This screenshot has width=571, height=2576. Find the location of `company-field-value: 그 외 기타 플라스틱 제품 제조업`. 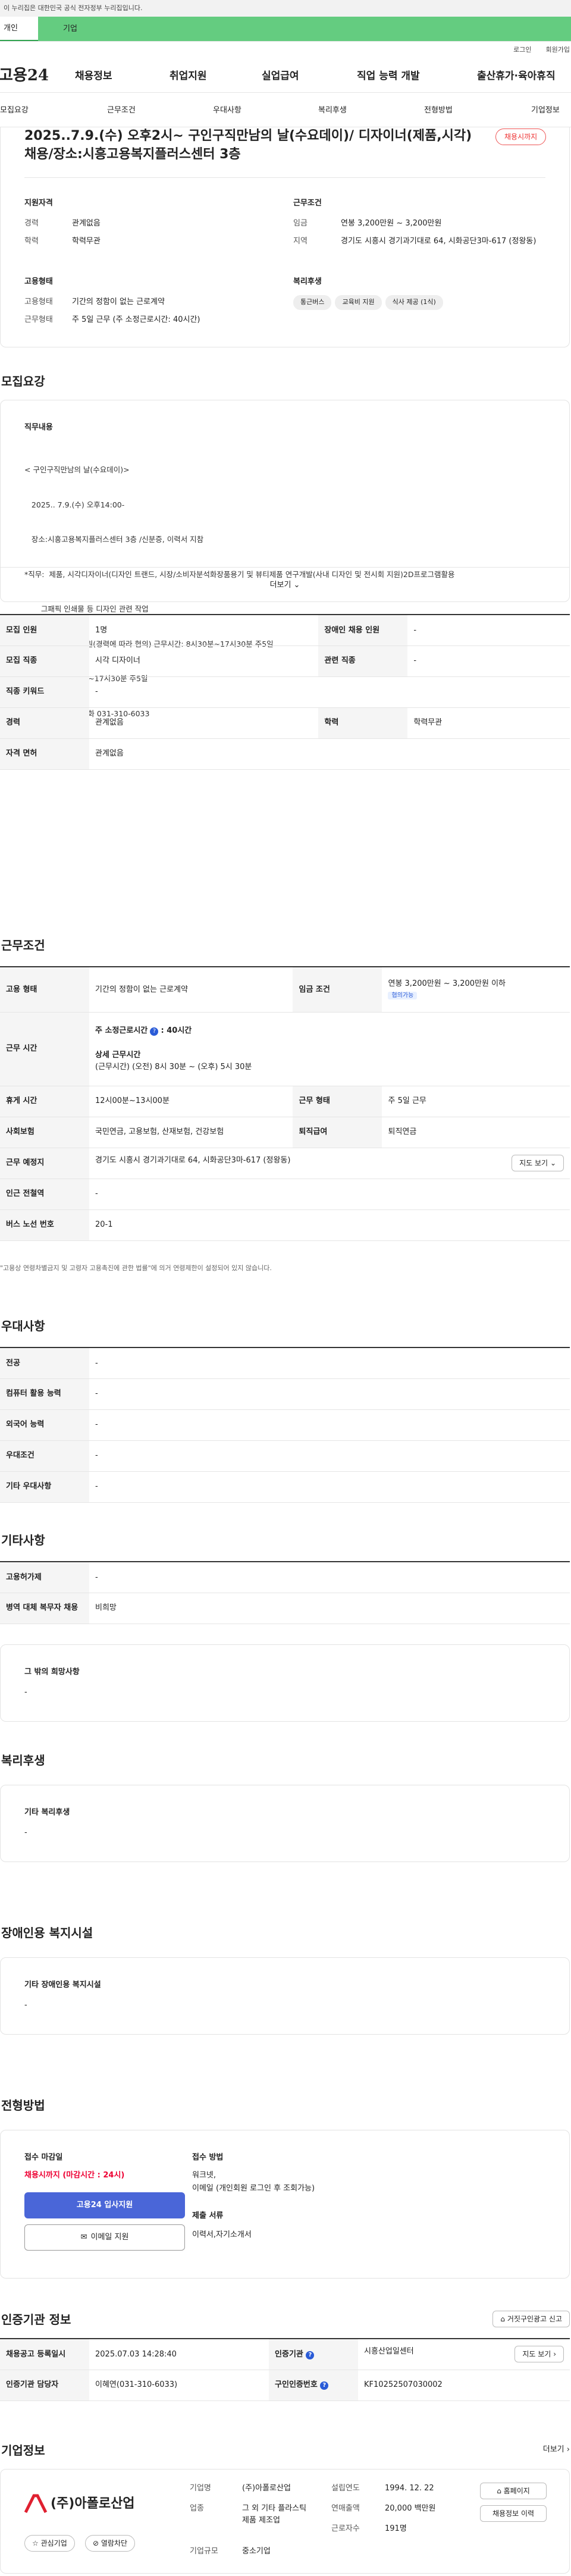

company-field-value: 그 외 기타 플라스틱 제품 제조업 is located at coordinates (275, 2515).